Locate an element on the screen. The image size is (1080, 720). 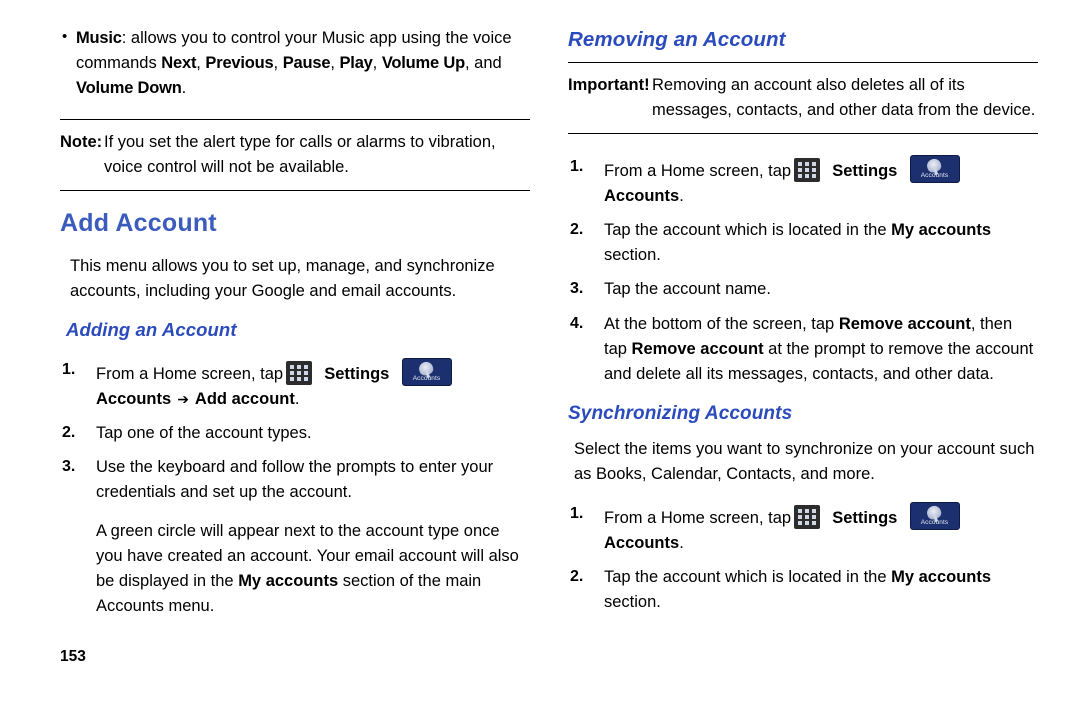
heading-add-account: Add Account is located at coordinates (138, 223).